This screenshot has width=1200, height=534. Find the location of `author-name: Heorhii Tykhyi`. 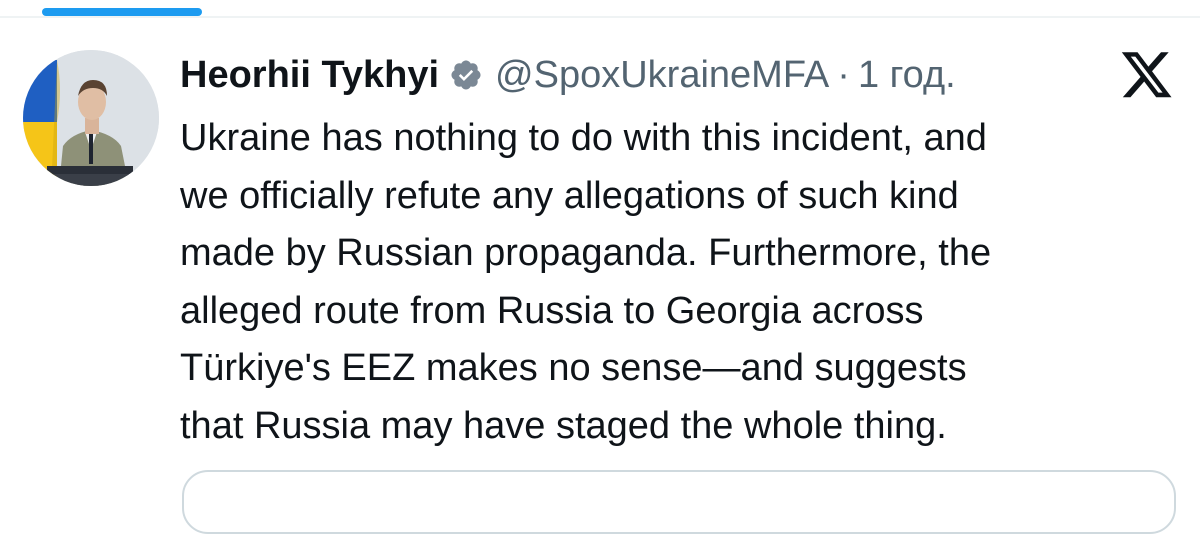

author-name: Heorhii Tykhyi is located at coordinates (309, 75).